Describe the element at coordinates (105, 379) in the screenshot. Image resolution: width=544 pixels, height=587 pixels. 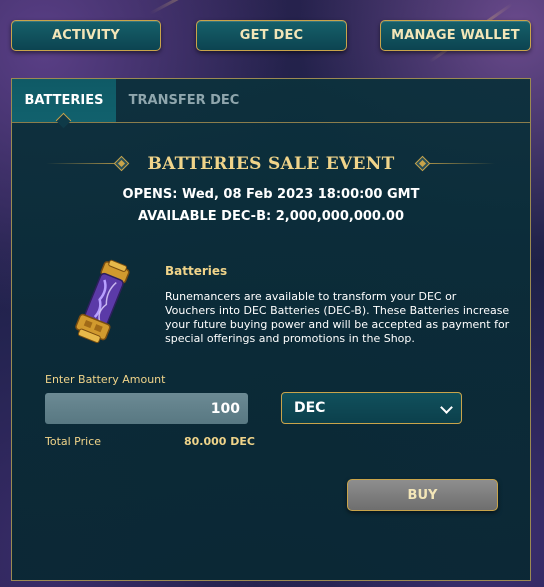
I see `battery-amount-label: Enter Battery Amount` at that location.